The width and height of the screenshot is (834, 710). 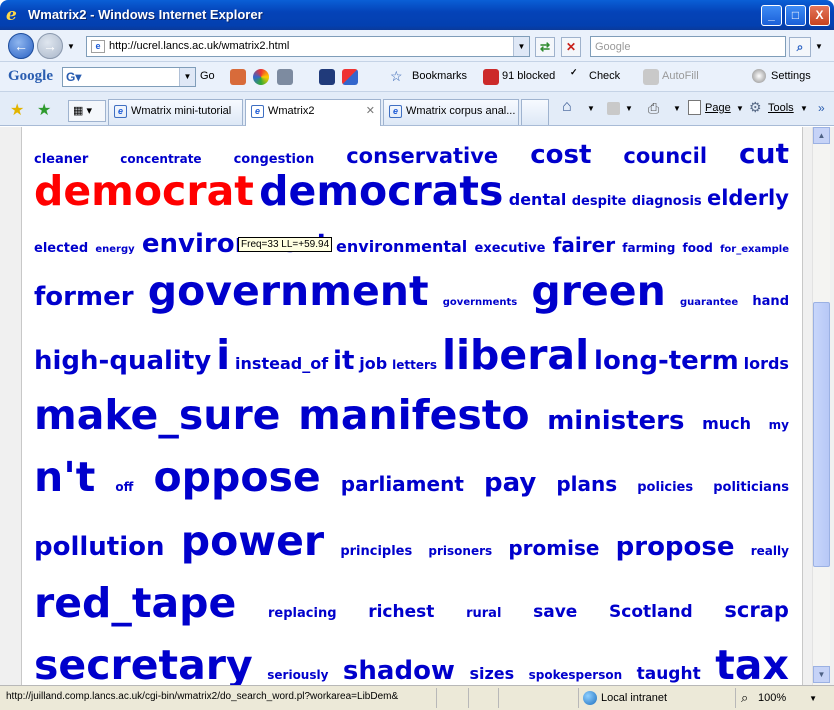 I want to click on cloud-word: for_example, so click(x=754, y=249).